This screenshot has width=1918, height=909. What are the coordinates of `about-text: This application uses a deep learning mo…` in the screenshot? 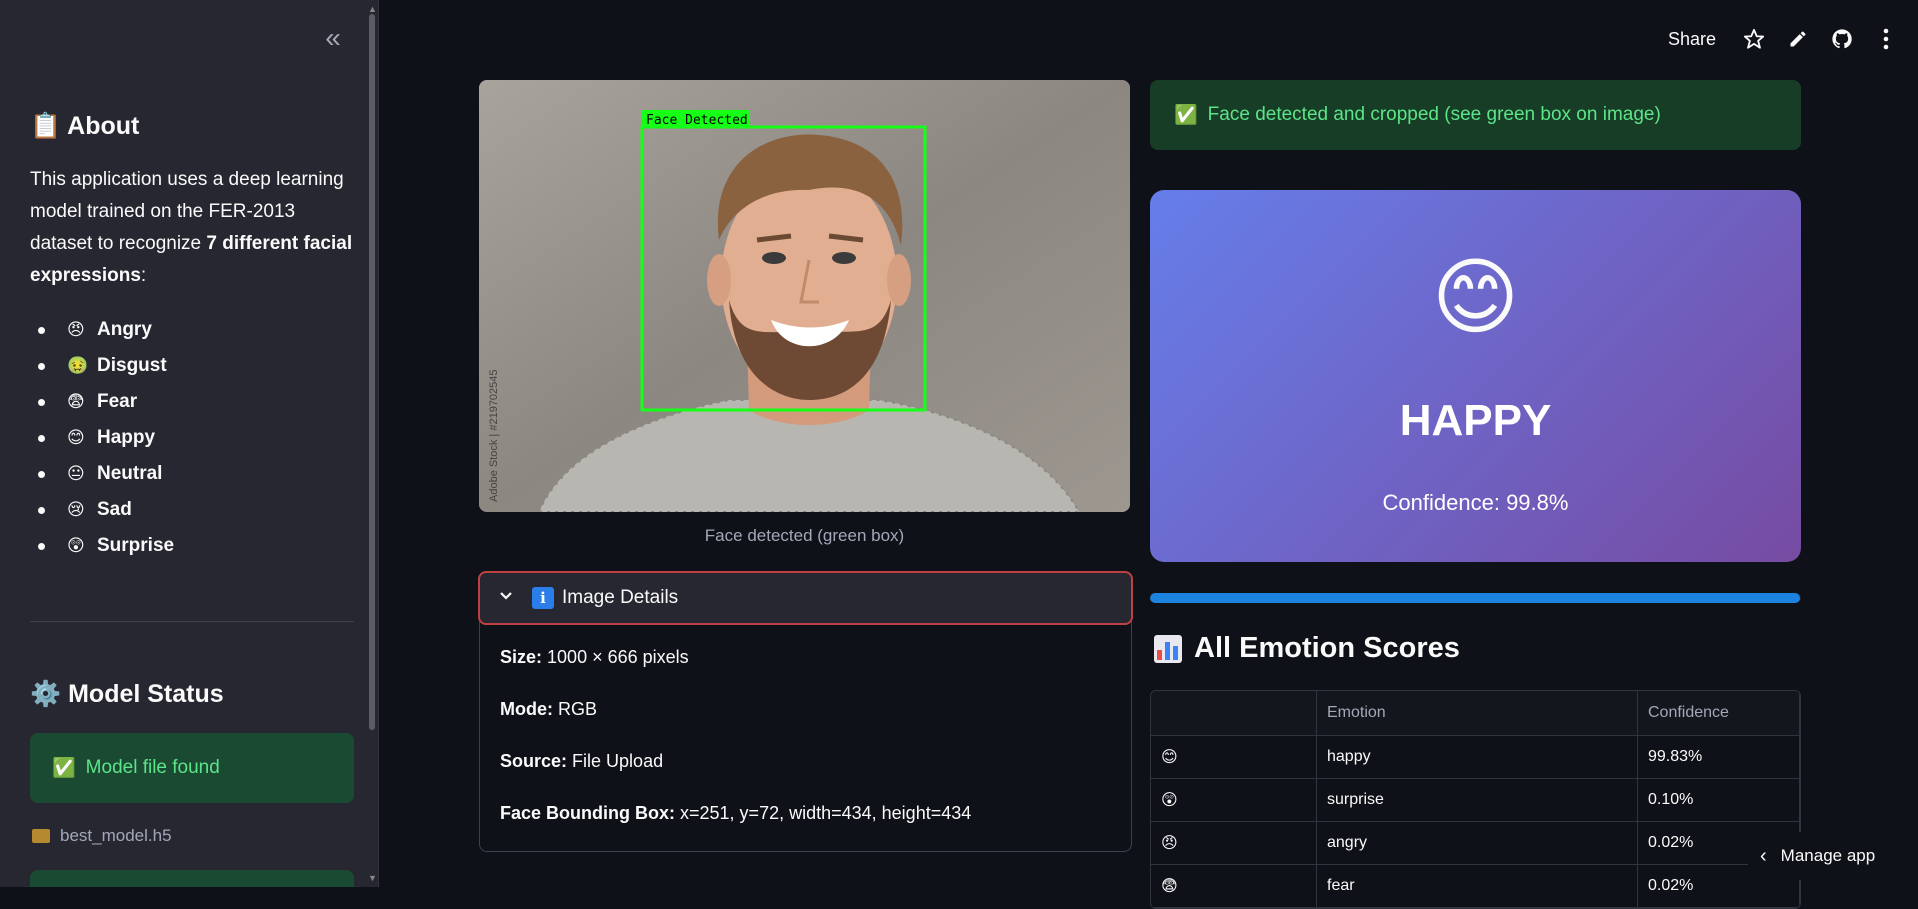 It's located at (191, 227).